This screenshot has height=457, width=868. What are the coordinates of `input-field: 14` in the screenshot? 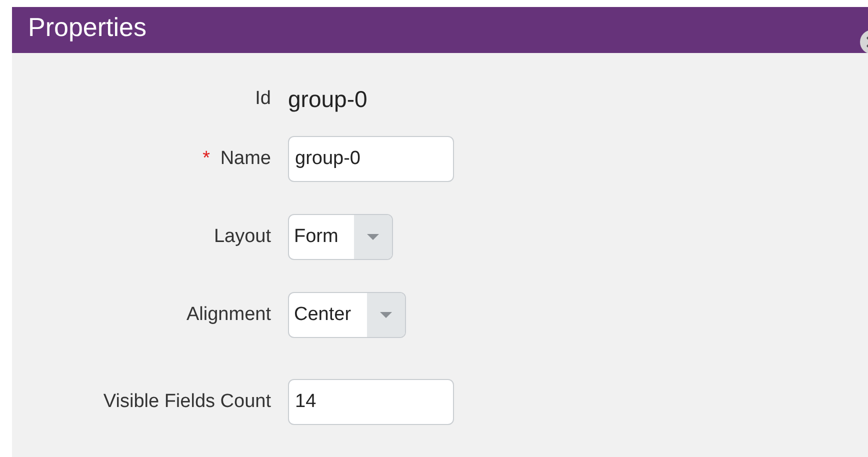 It's located at (371, 402).